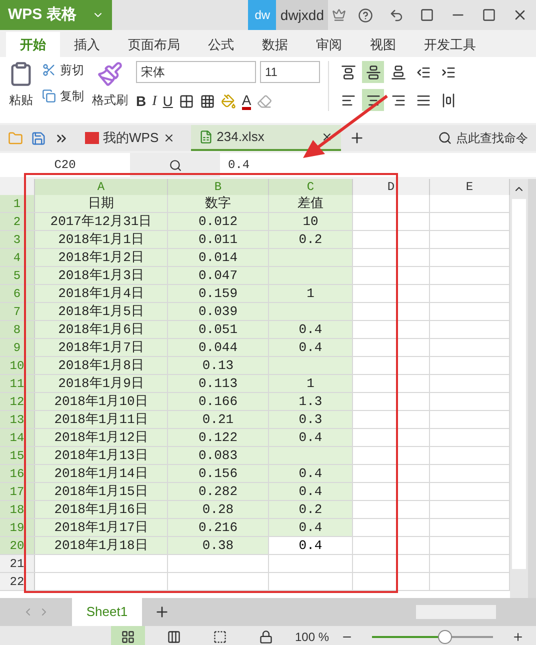  Describe the element at coordinates (101, 527) in the screenshot. I see `table-cell: 2018年1月17日` at that location.